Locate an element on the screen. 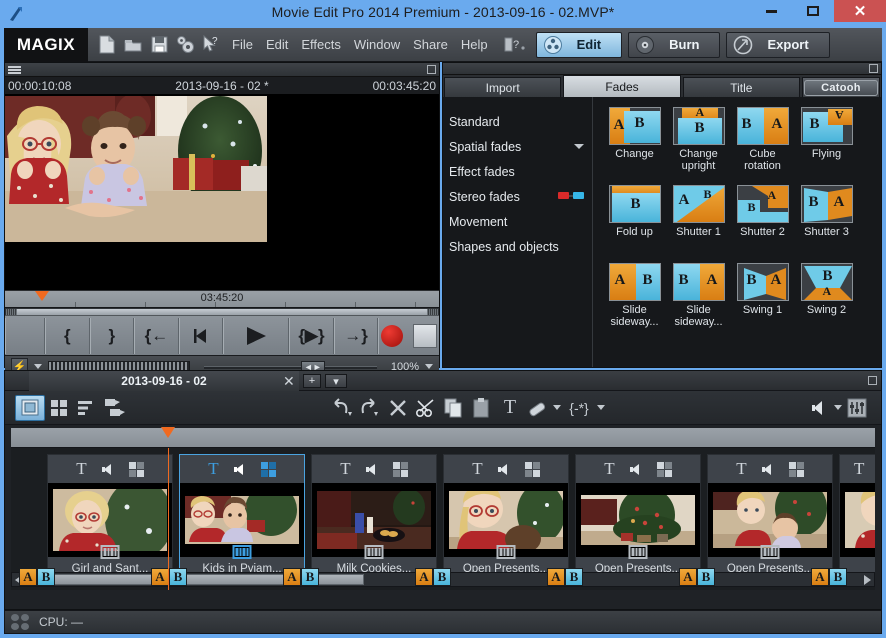  scroll-right-arrow-icon is located at coordinates (867, 579).